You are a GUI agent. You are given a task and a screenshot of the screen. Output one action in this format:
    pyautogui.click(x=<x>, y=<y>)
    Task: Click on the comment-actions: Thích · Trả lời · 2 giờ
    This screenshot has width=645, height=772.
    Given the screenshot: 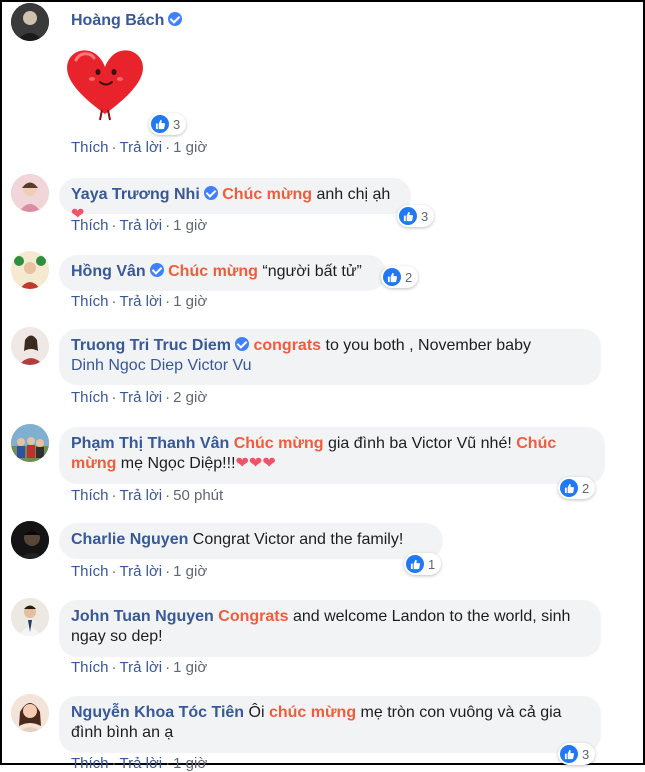 What is the action you would take?
    pyautogui.click(x=139, y=397)
    